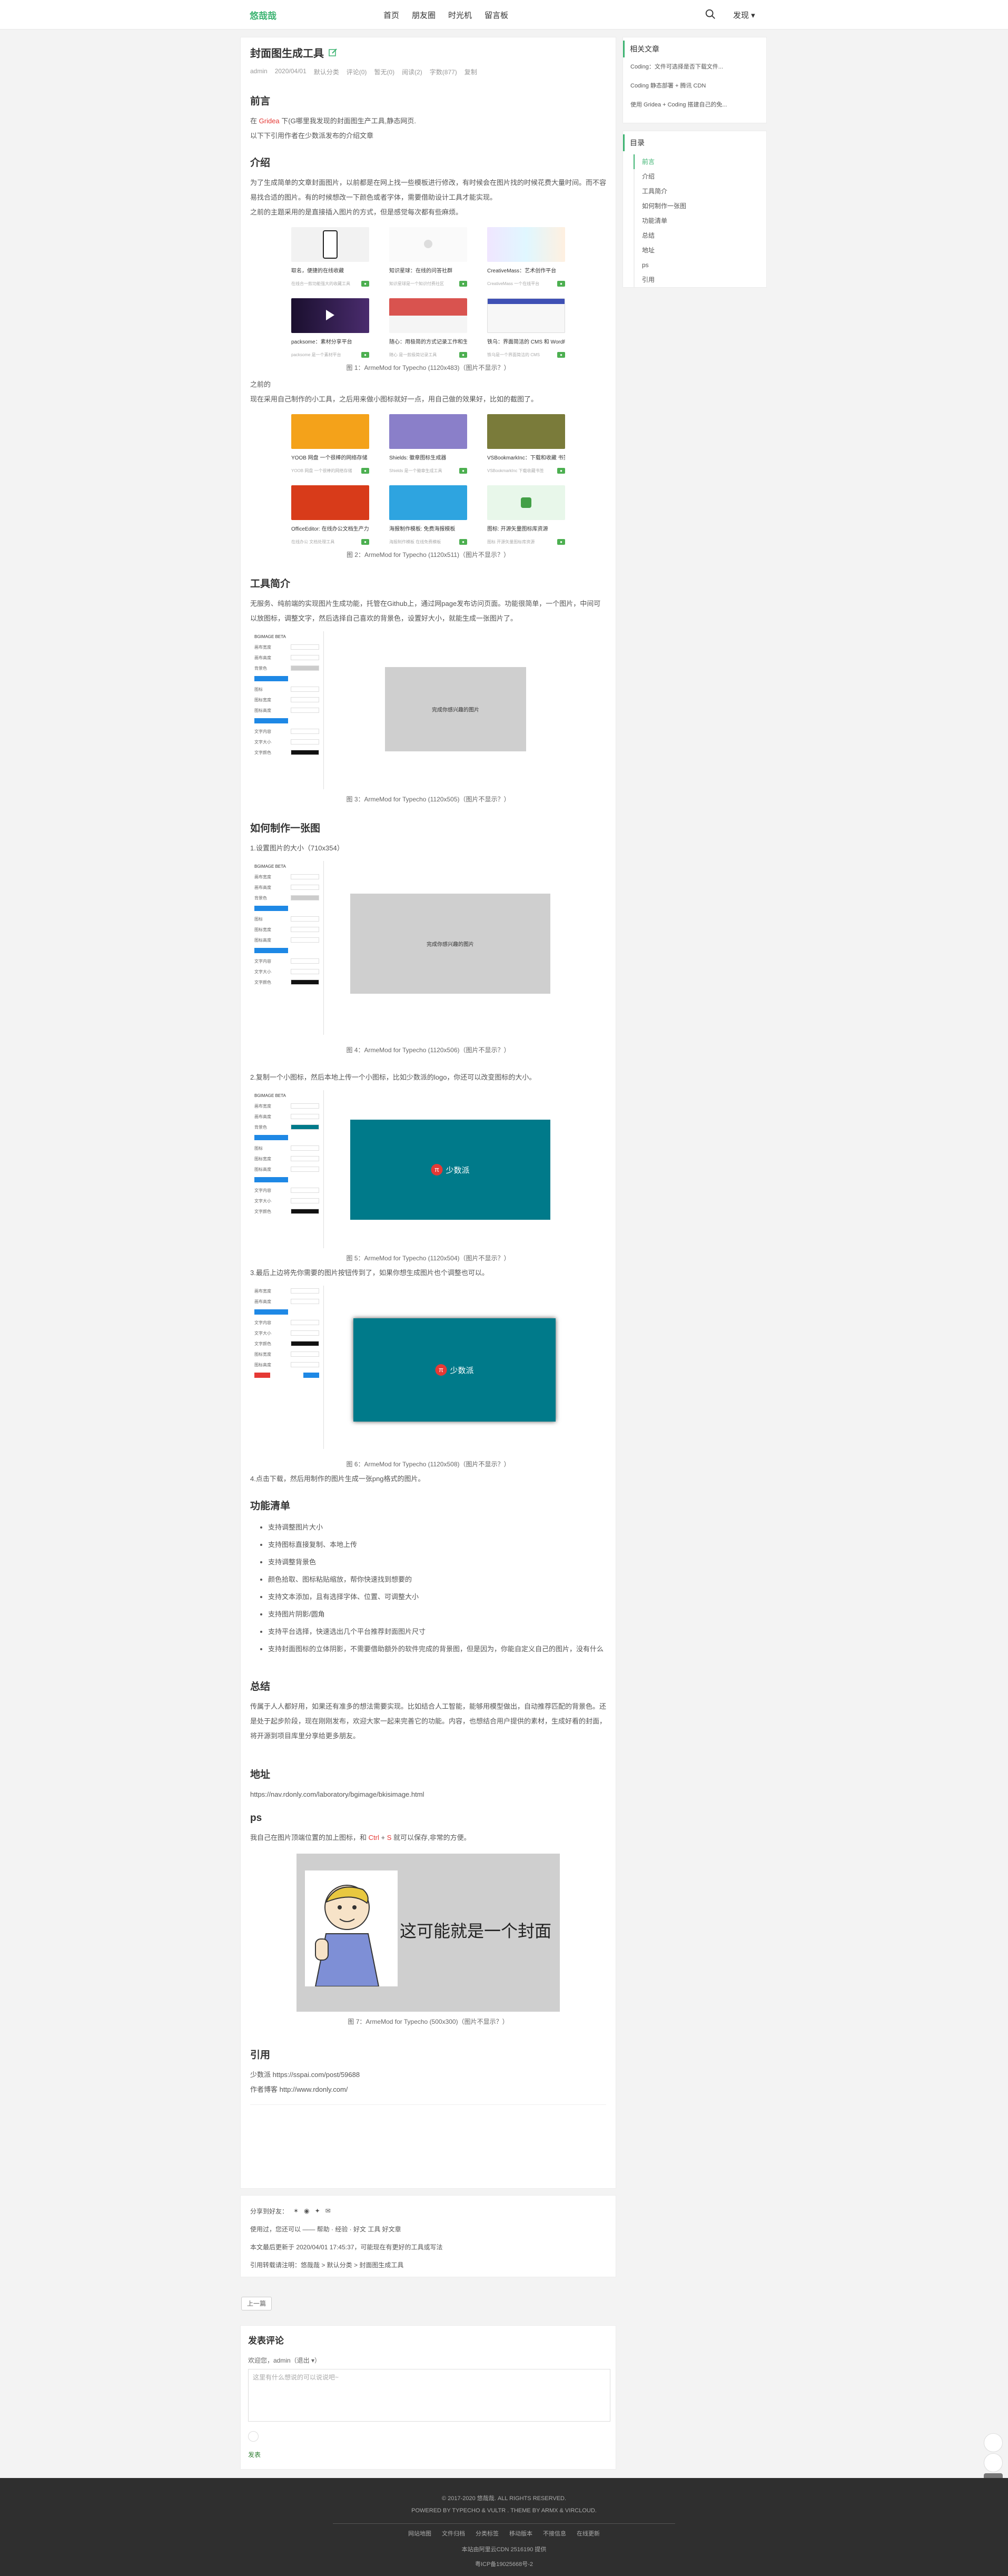 Image resolution: width=1008 pixels, height=2576 pixels. What do you see at coordinates (694, 235) in the screenshot?
I see `toc-item: 总结` at bounding box center [694, 235].